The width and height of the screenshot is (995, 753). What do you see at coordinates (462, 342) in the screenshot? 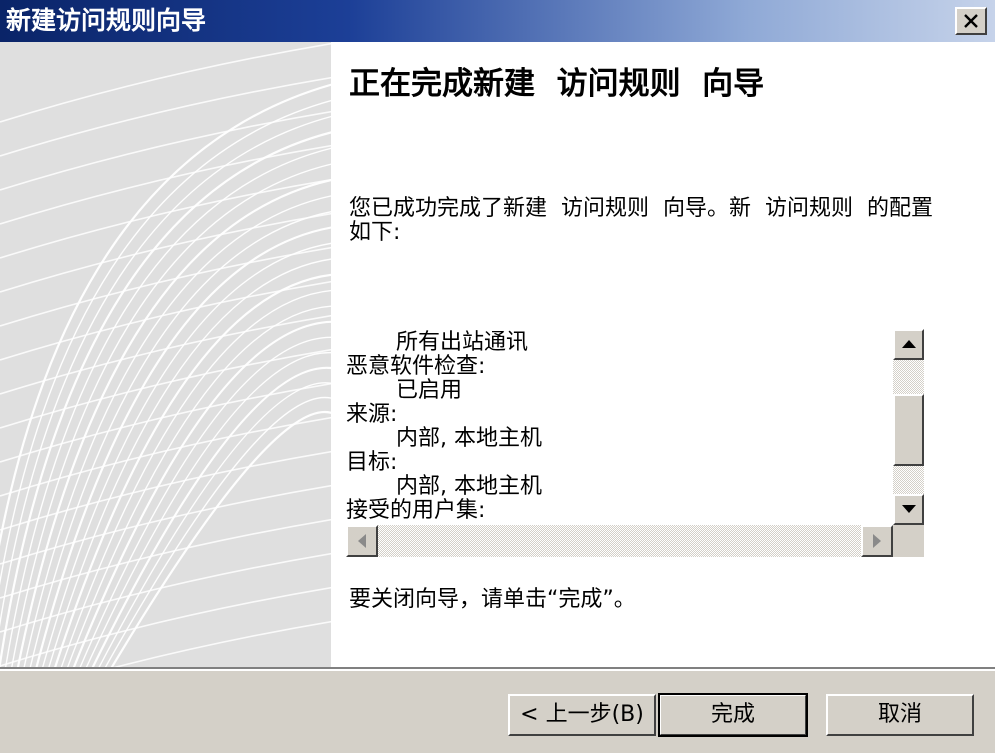
I see `summary-line: 所有出站通讯` at bounding box center [462, 342].